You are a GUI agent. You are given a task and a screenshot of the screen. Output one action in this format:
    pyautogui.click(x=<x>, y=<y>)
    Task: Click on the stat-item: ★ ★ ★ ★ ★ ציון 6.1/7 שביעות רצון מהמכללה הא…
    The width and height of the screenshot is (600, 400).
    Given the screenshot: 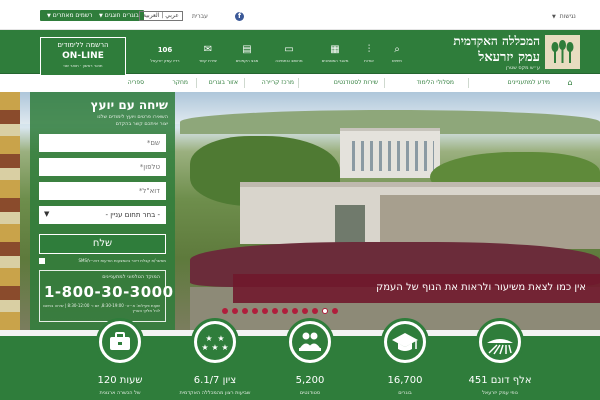 What is the action you would take?
    pyautogui.click(x=215, y=359)
    